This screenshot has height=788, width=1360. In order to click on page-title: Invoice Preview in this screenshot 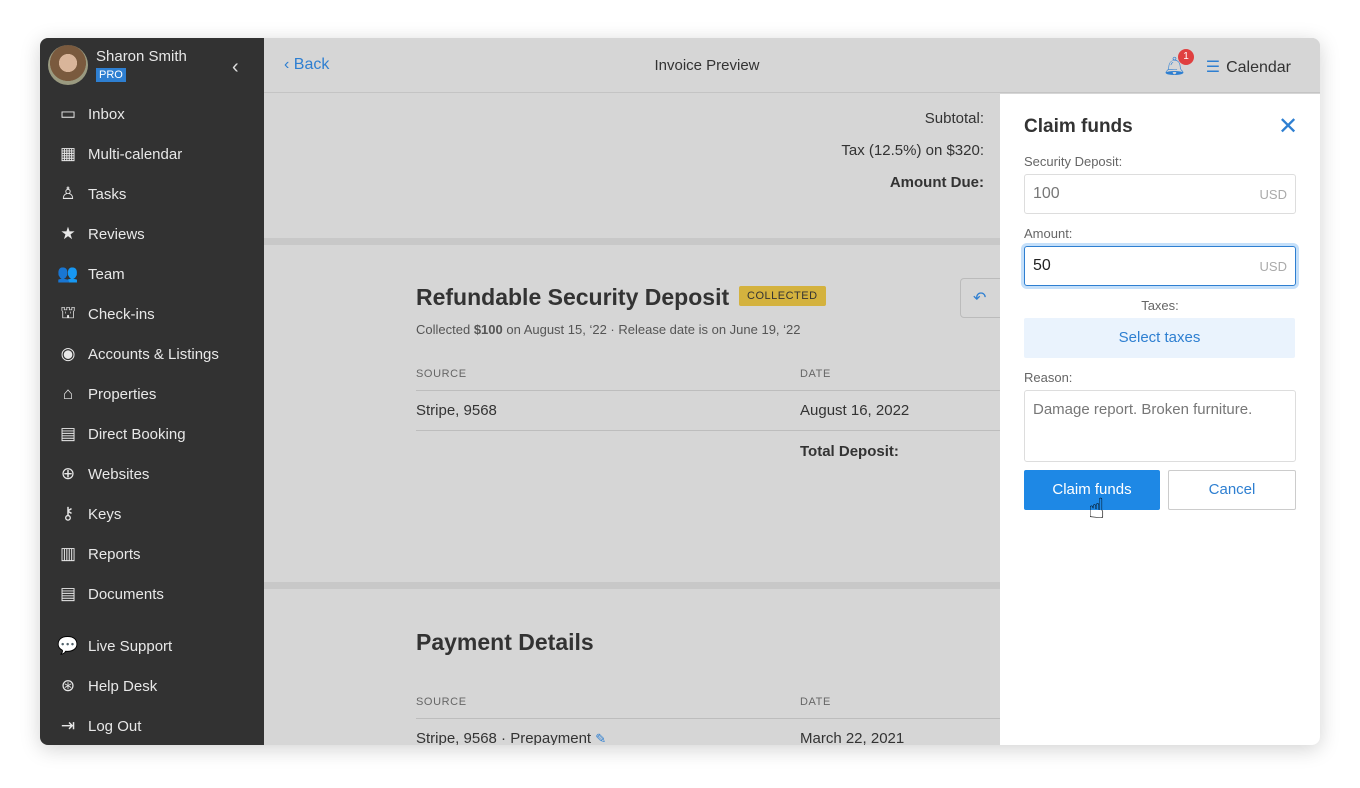, I will do `click(707, 65)`.